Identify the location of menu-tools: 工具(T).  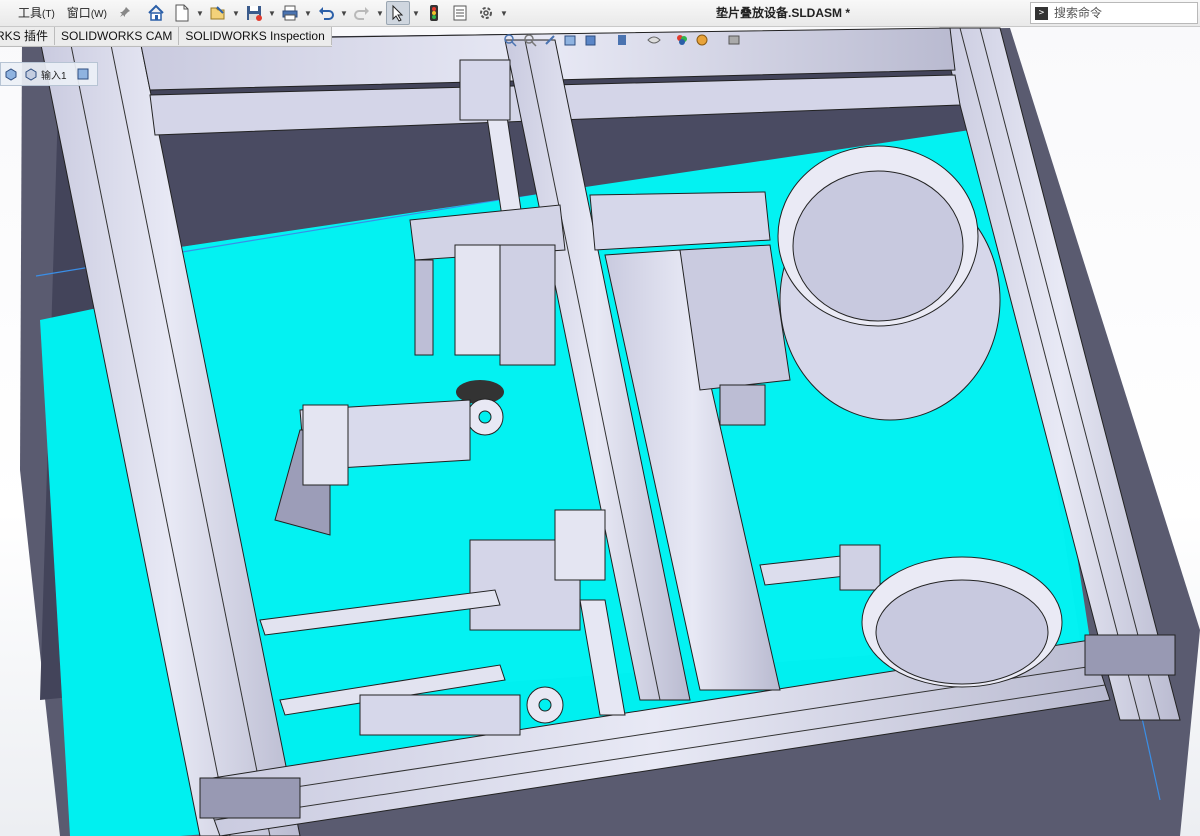
(36, 13).